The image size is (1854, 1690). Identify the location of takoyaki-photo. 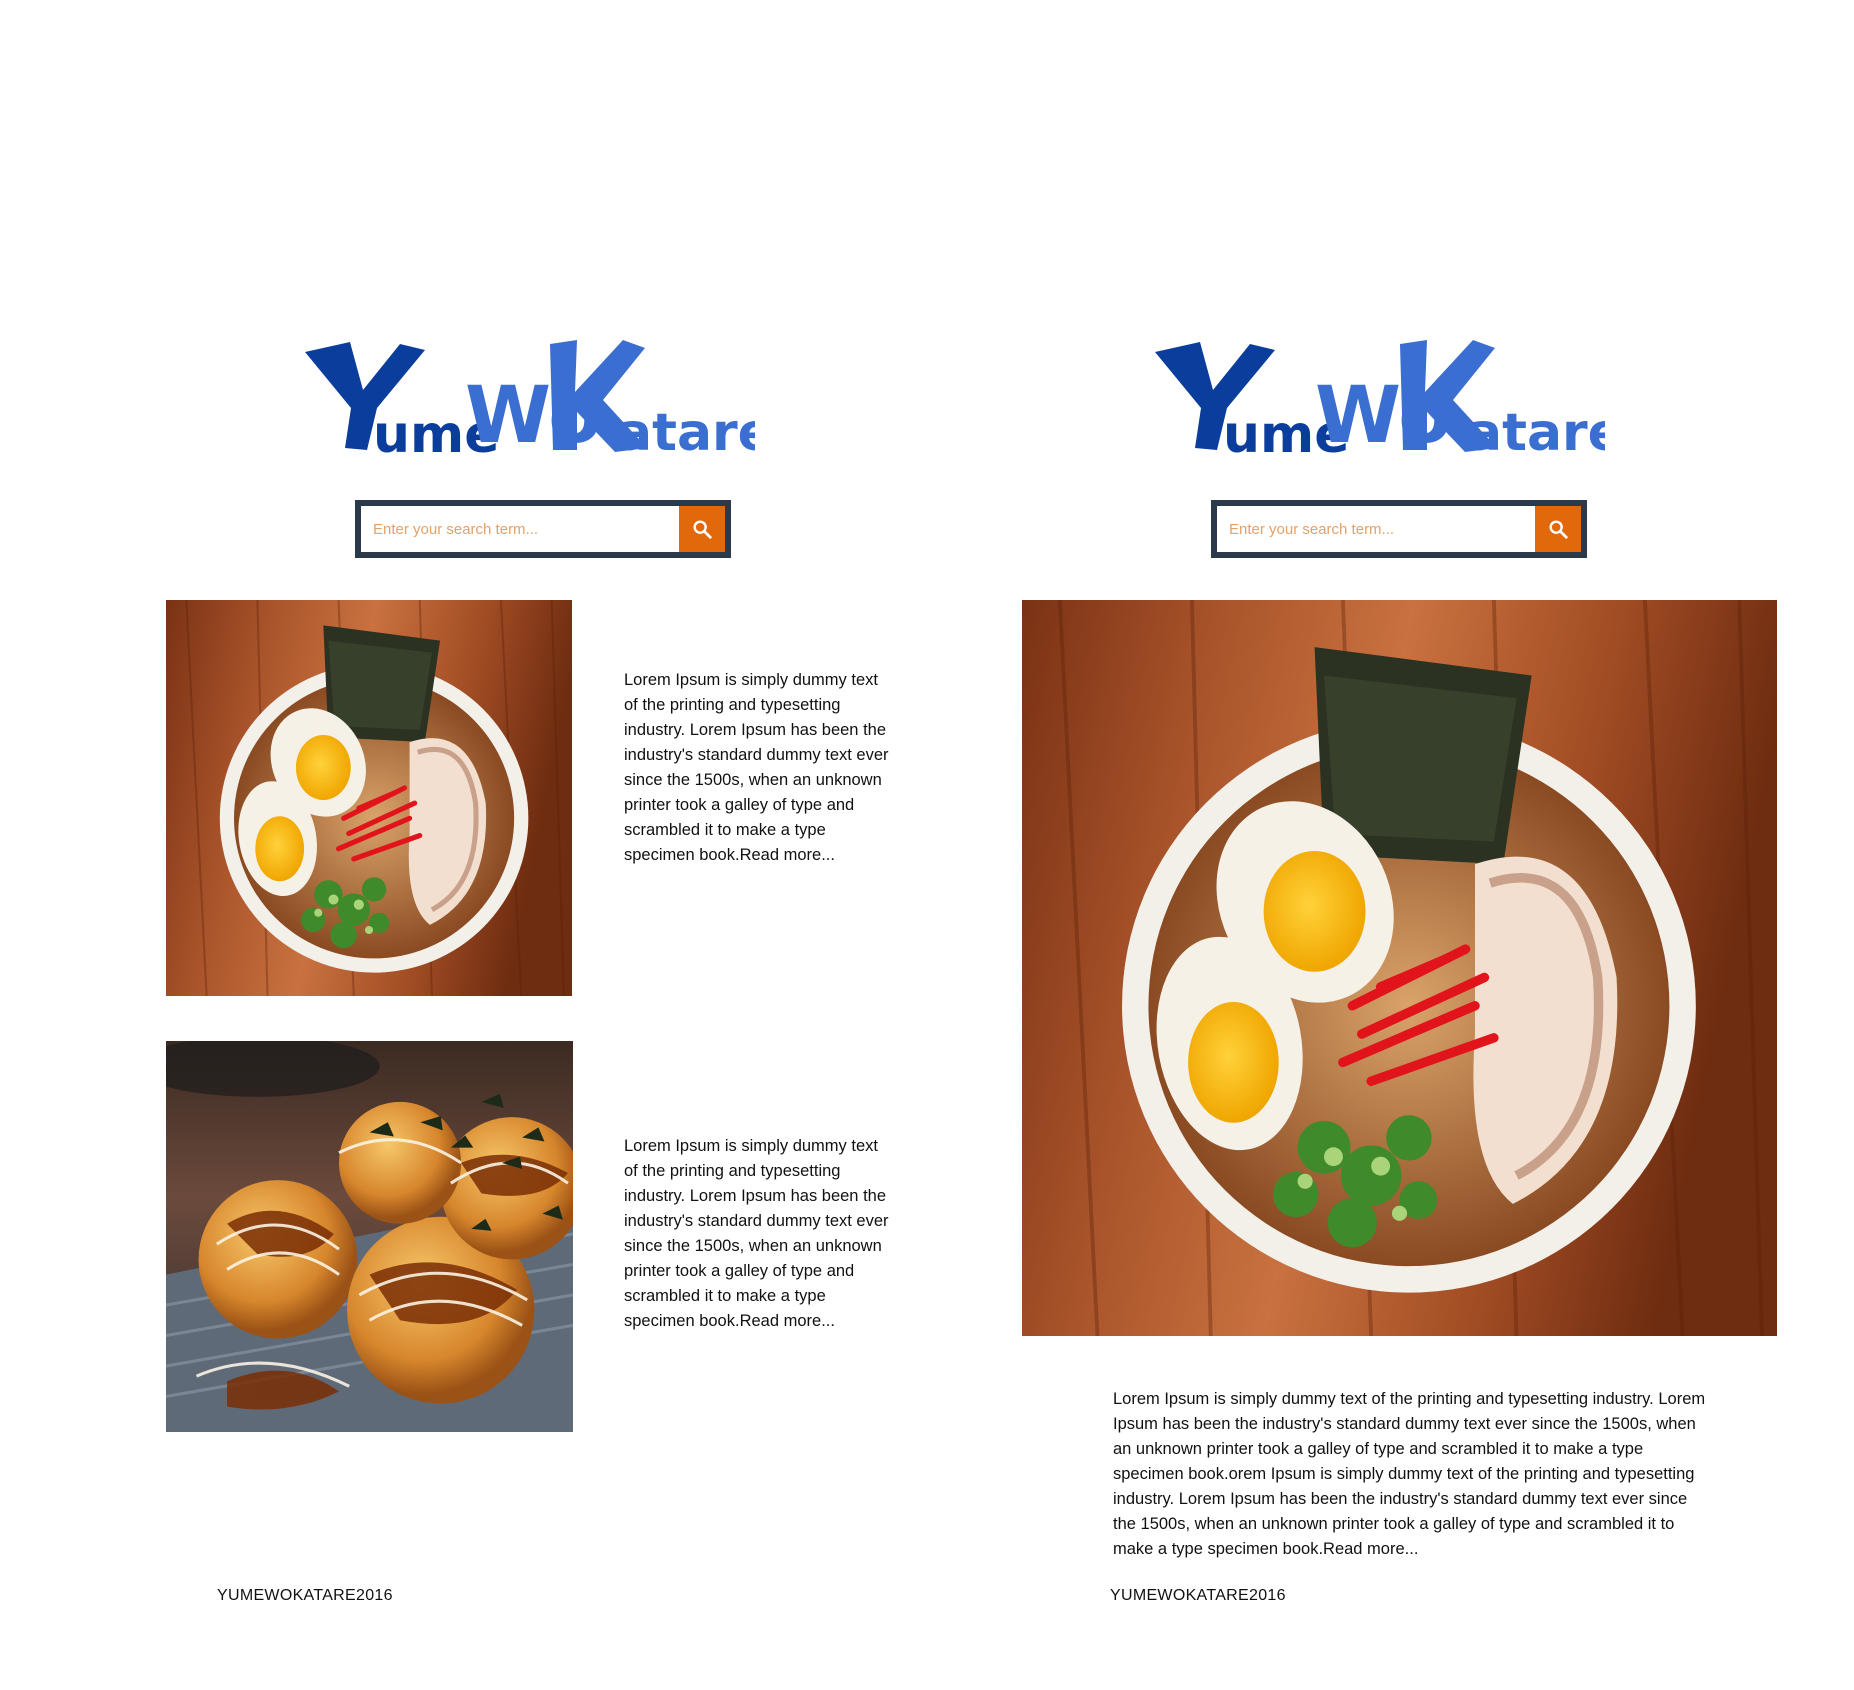
(369, 1236).